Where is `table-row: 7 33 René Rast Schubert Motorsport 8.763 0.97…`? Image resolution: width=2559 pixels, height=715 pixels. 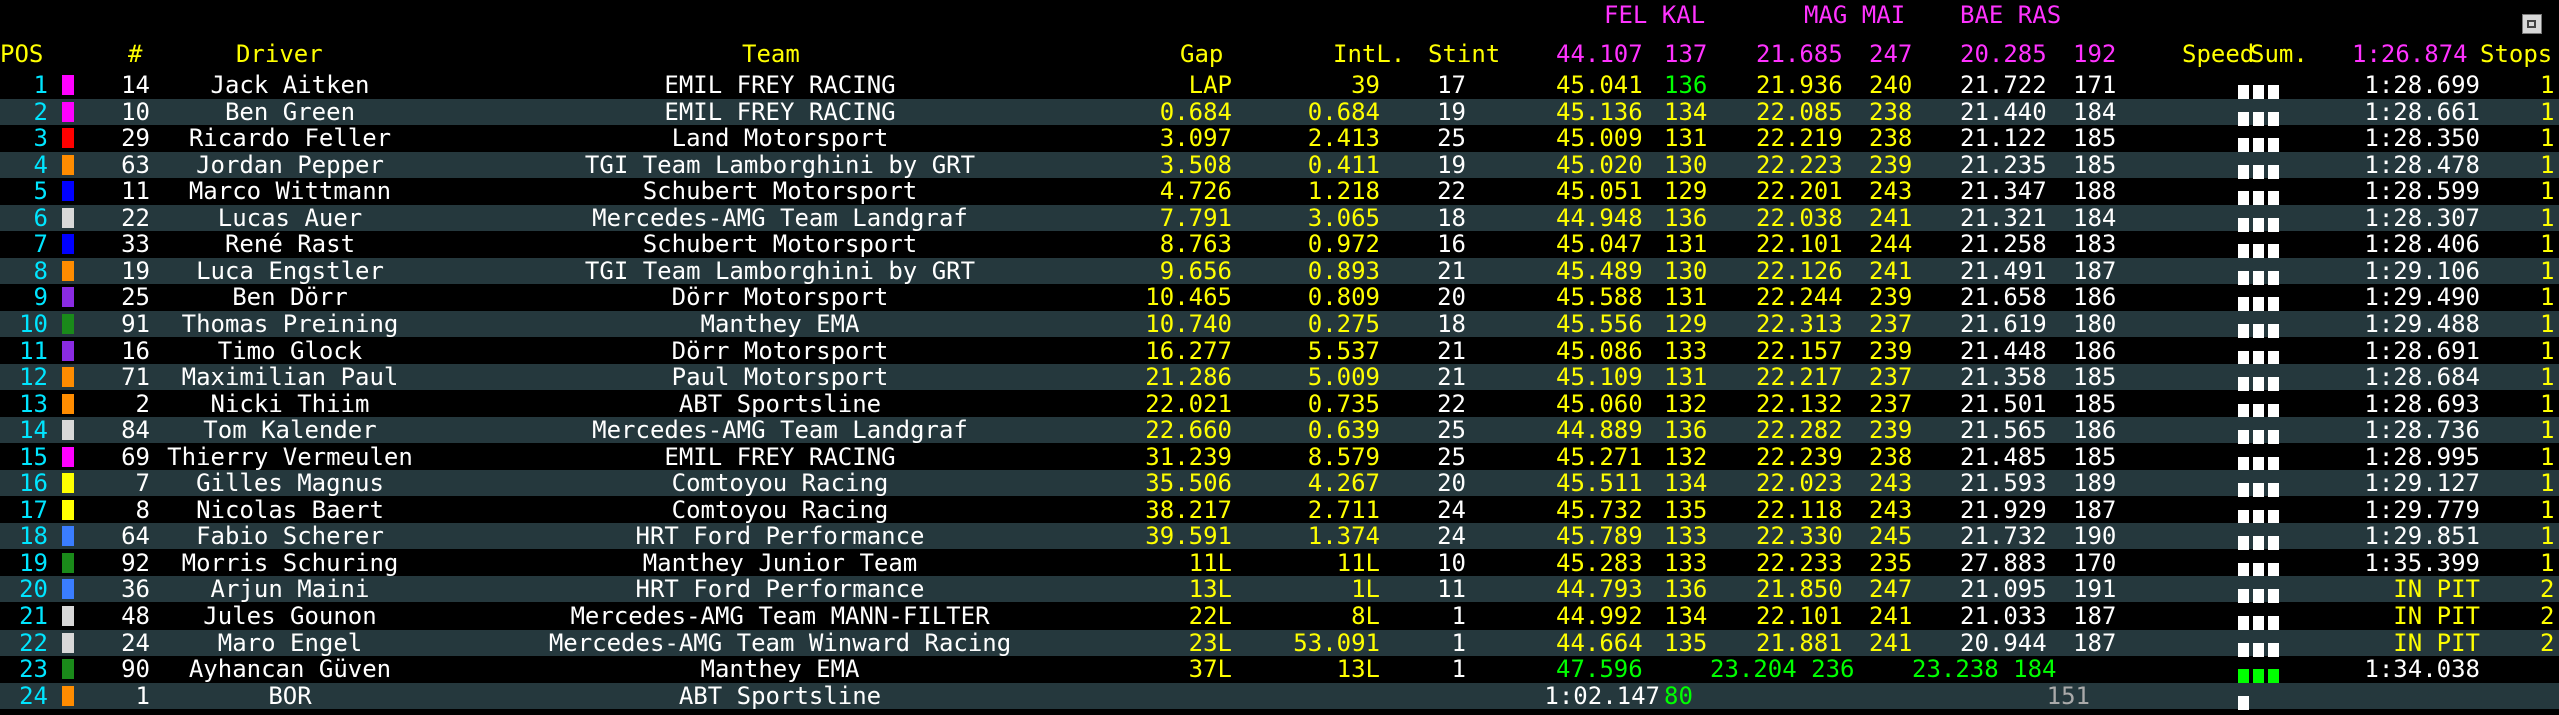
table-row: 7 33 René Rast Schubert Motorsport 8.763 0.97… is located at coordinates (1279, 244).